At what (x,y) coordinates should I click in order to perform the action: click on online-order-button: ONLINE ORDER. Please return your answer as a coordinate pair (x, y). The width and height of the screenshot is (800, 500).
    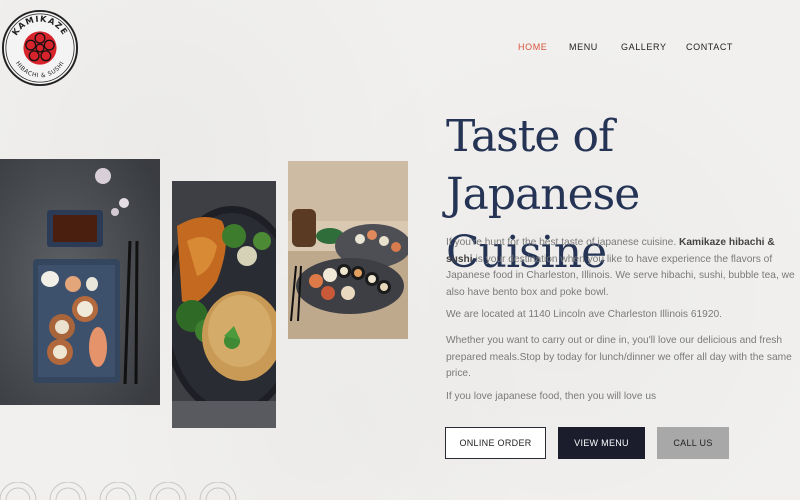
    Looking at the image, I should click on (495, 443).